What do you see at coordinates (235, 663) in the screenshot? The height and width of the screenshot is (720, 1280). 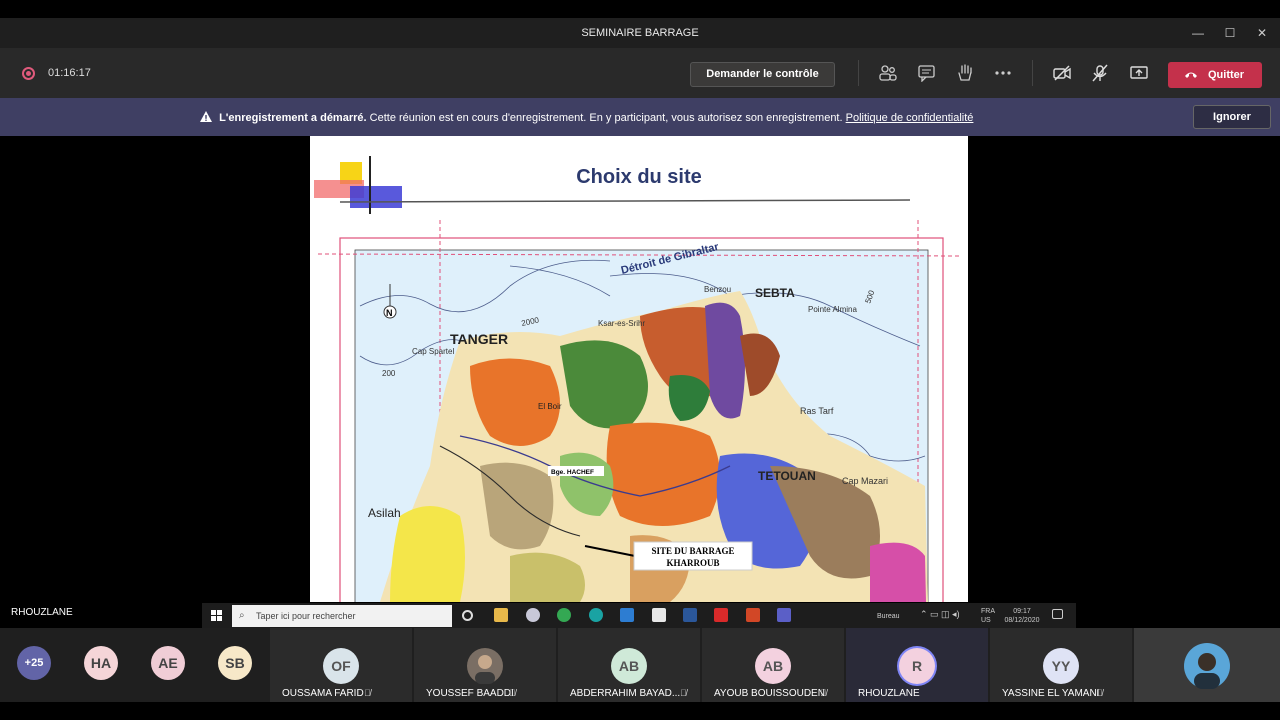 I see `participant-avatar-sb: SB` at bounding box center [235, 663].